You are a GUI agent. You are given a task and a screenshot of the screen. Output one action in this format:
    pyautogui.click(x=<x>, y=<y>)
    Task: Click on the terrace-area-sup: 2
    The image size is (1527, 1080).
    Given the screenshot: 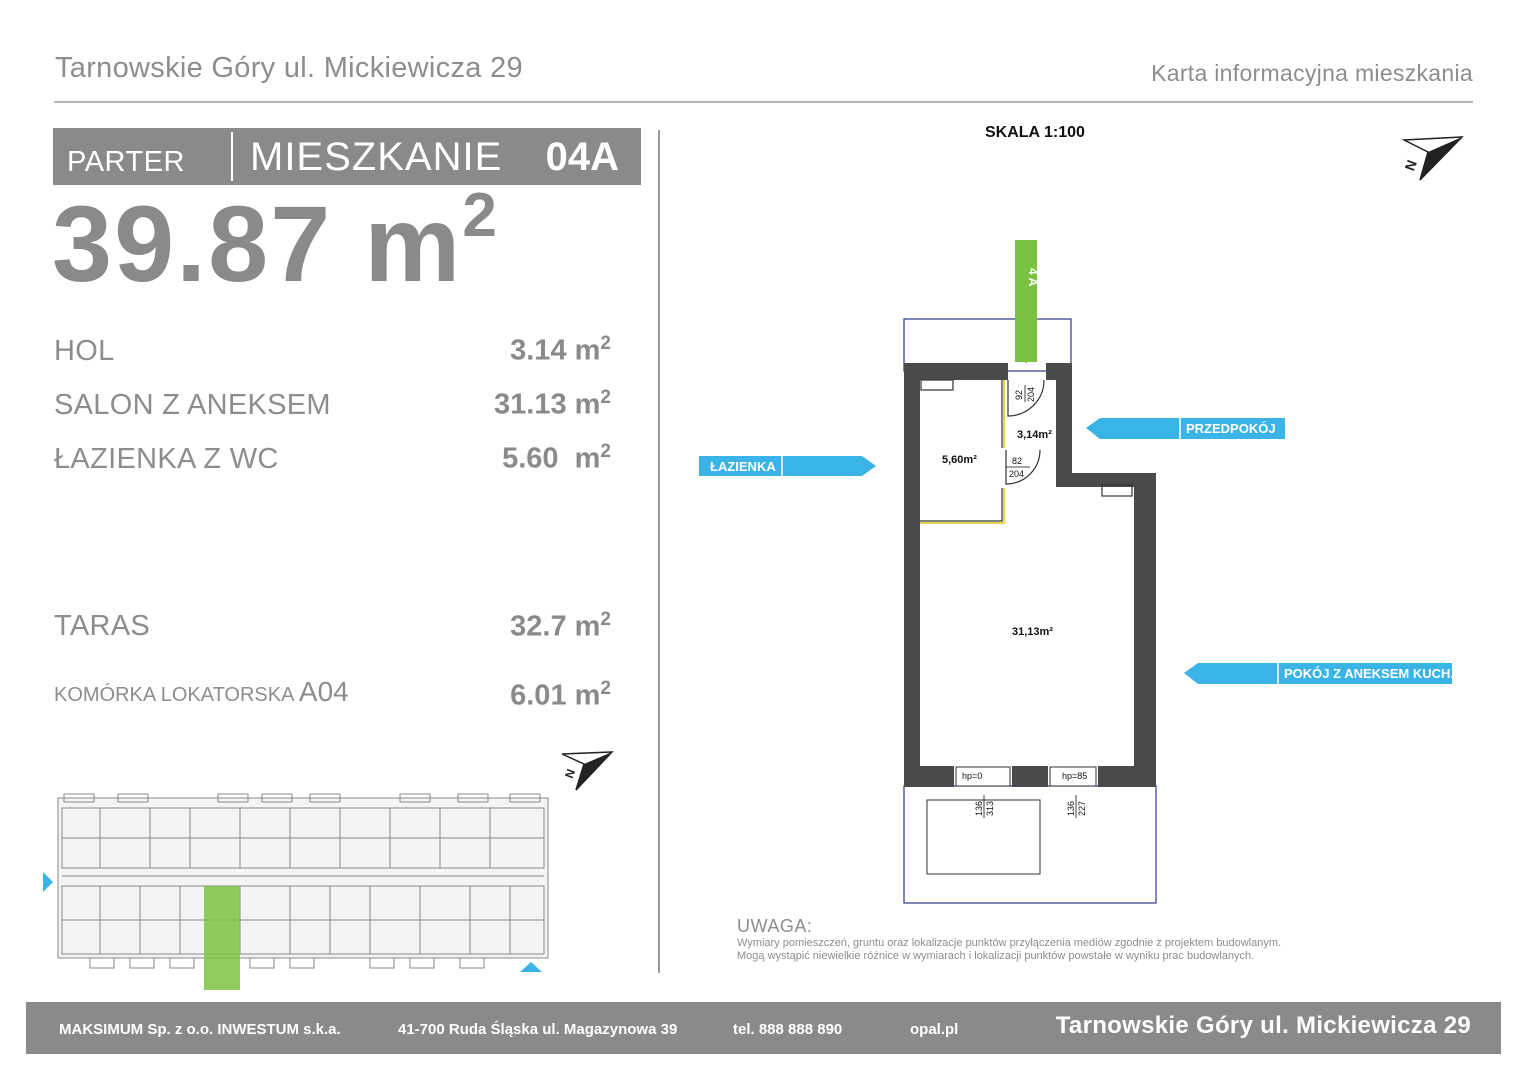 What is the action you would take?
    pyautogui.click(x=605, y=619)
    